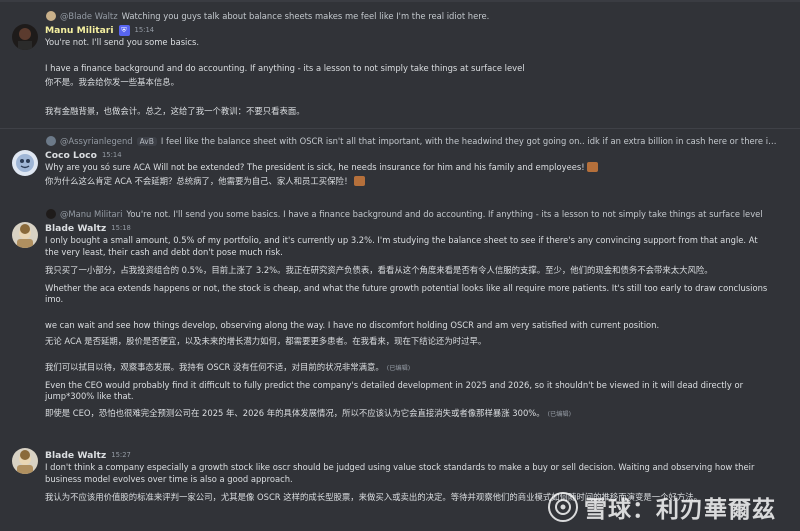 Image resolution: width=800 pixels, height=531 pixels. Describe the element at coordinates (89, 16) in the screenshot. I see `reply-author: @Blade Waltz` at that location.